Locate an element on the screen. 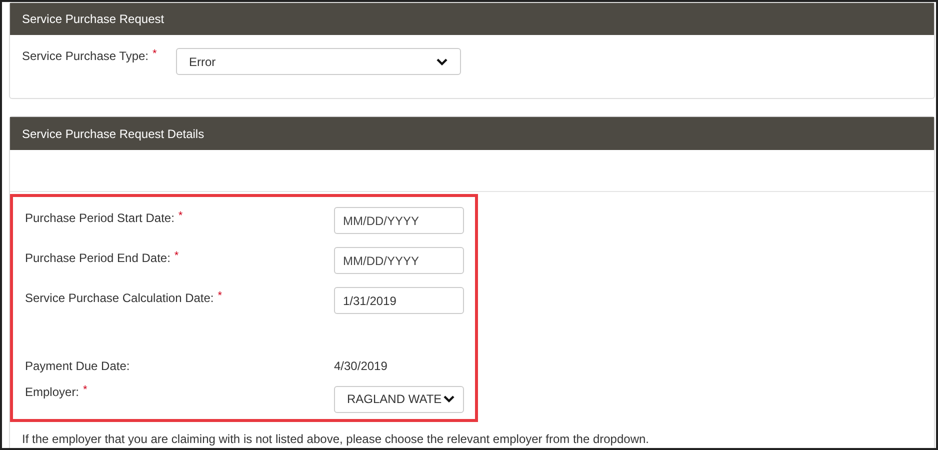 This screenshot has height=450, width=938. field-value: 4/30/2019 is located at coordinates (361, 366).